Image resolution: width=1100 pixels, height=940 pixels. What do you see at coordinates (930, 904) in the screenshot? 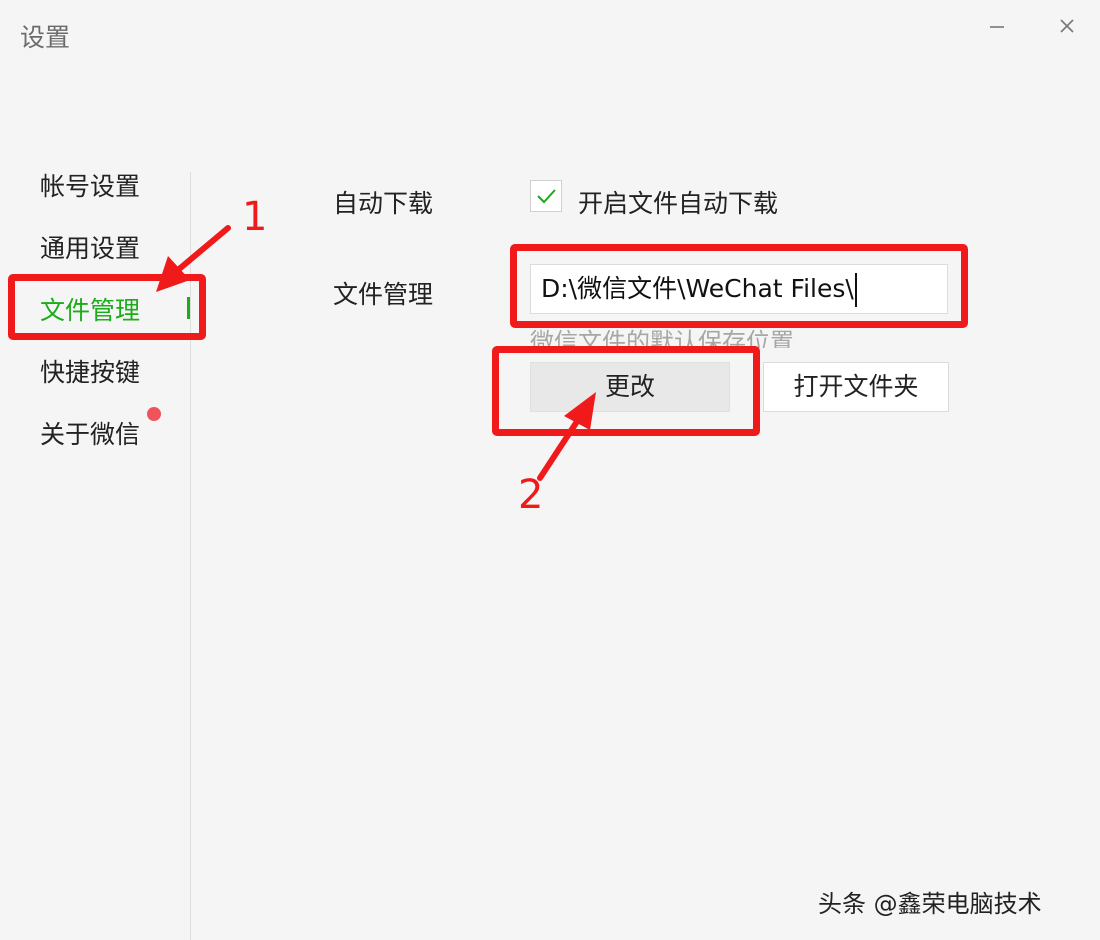
I see `watermark: 头条 @鑫荣电脑技术` at bounding box center [930, 904].